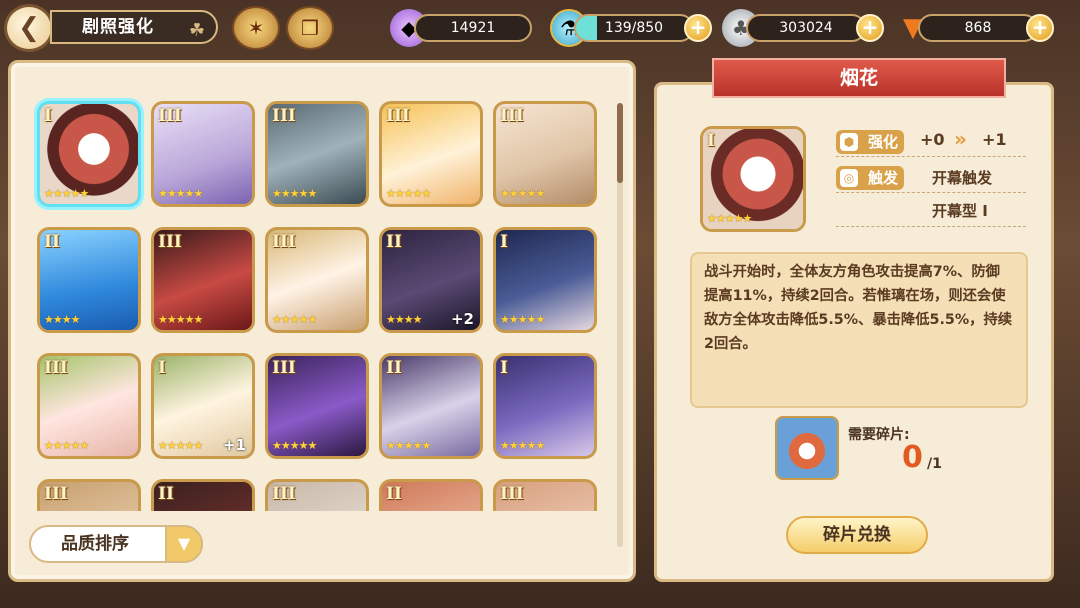 This screenshot has width=1080, height=608. I want to click on enhance-label: 强化, so click(882, 142).